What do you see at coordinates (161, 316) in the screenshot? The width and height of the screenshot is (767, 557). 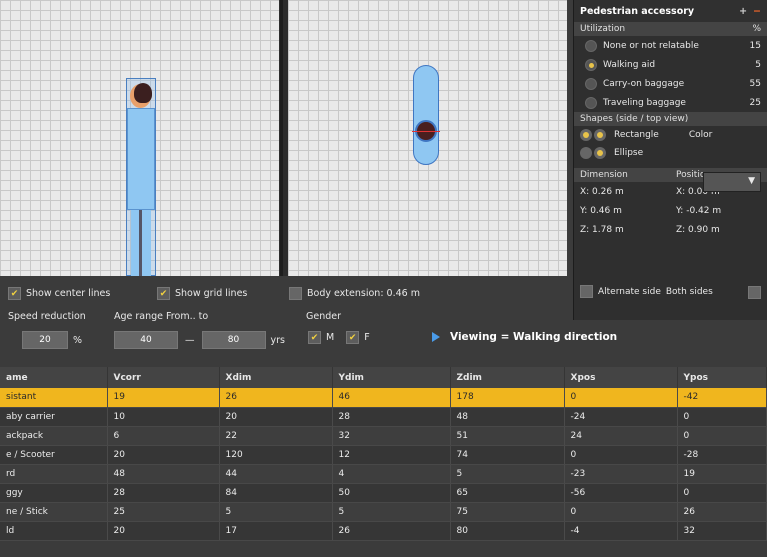 I see `age-range-label: Age range From.. to` at bounding box center [161, 316].